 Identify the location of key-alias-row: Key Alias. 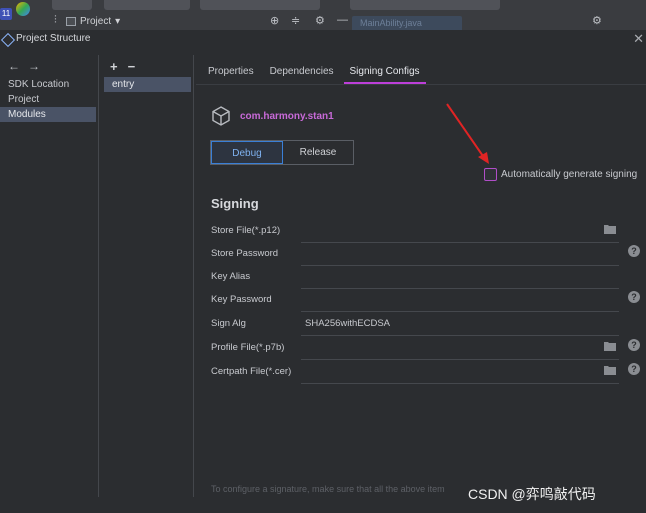
(426, 279).